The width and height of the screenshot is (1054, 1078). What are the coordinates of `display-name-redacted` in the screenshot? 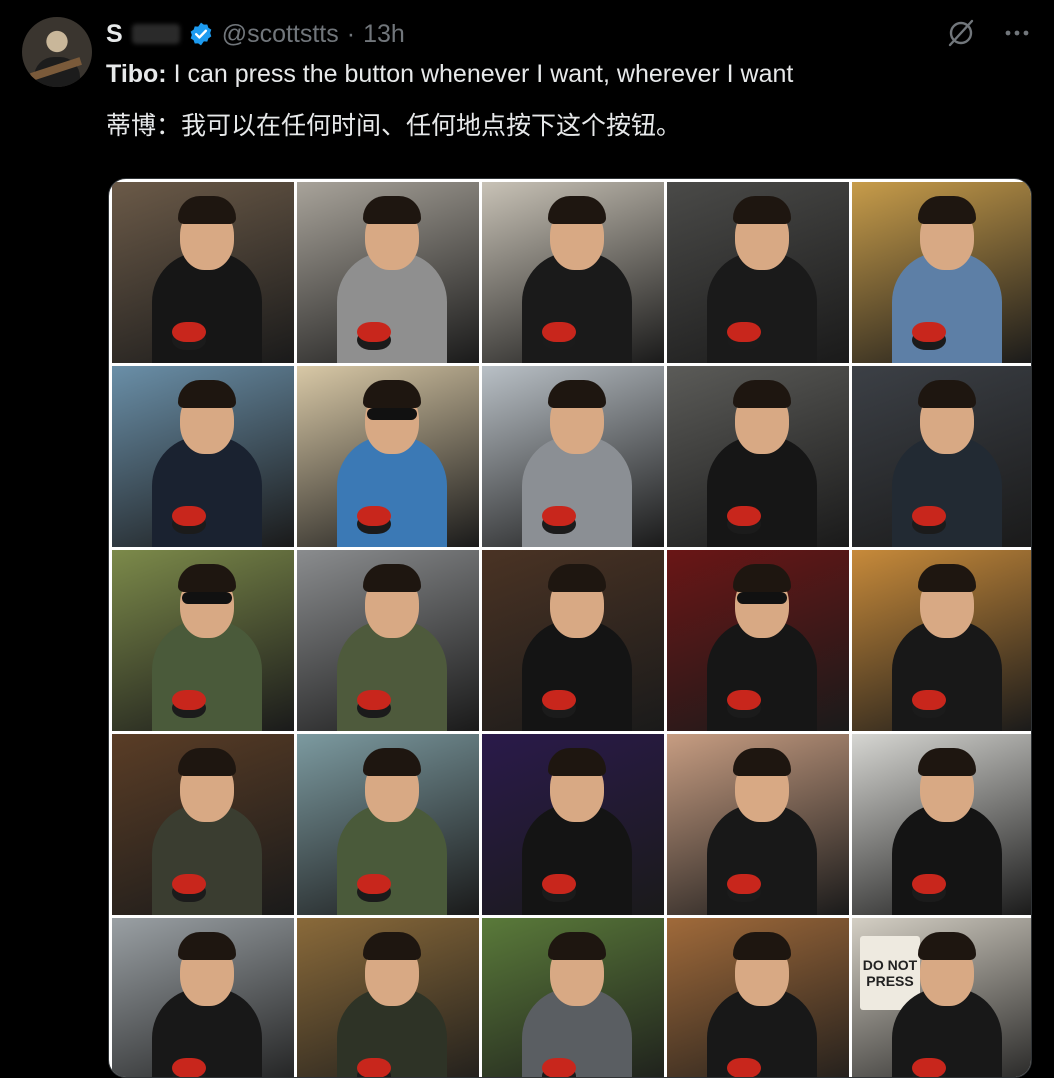 It's located at (155, 34).